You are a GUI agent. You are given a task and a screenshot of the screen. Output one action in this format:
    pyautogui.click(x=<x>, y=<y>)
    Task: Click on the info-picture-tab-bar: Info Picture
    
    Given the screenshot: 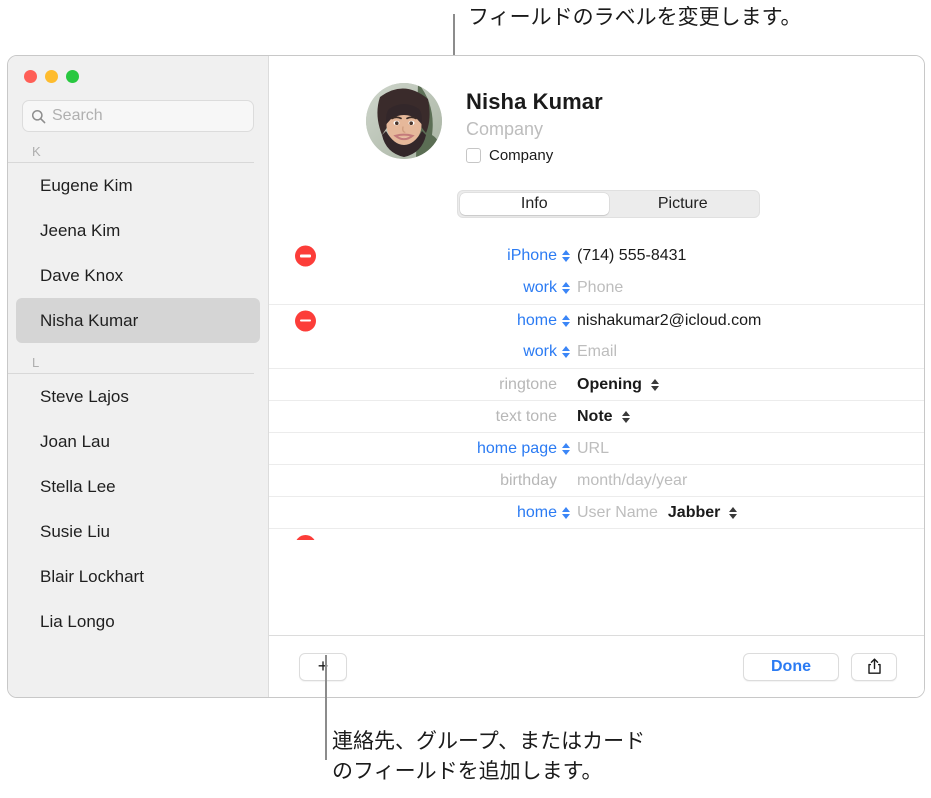 What is the action you would take?
    pyautogui.click(x=608, y=204)
    